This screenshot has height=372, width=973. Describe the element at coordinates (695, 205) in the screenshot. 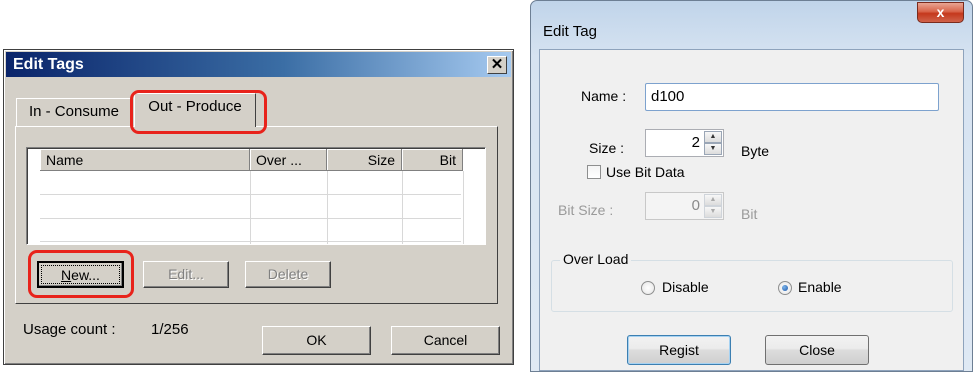

I see `bit-size-value: 0` at that location.